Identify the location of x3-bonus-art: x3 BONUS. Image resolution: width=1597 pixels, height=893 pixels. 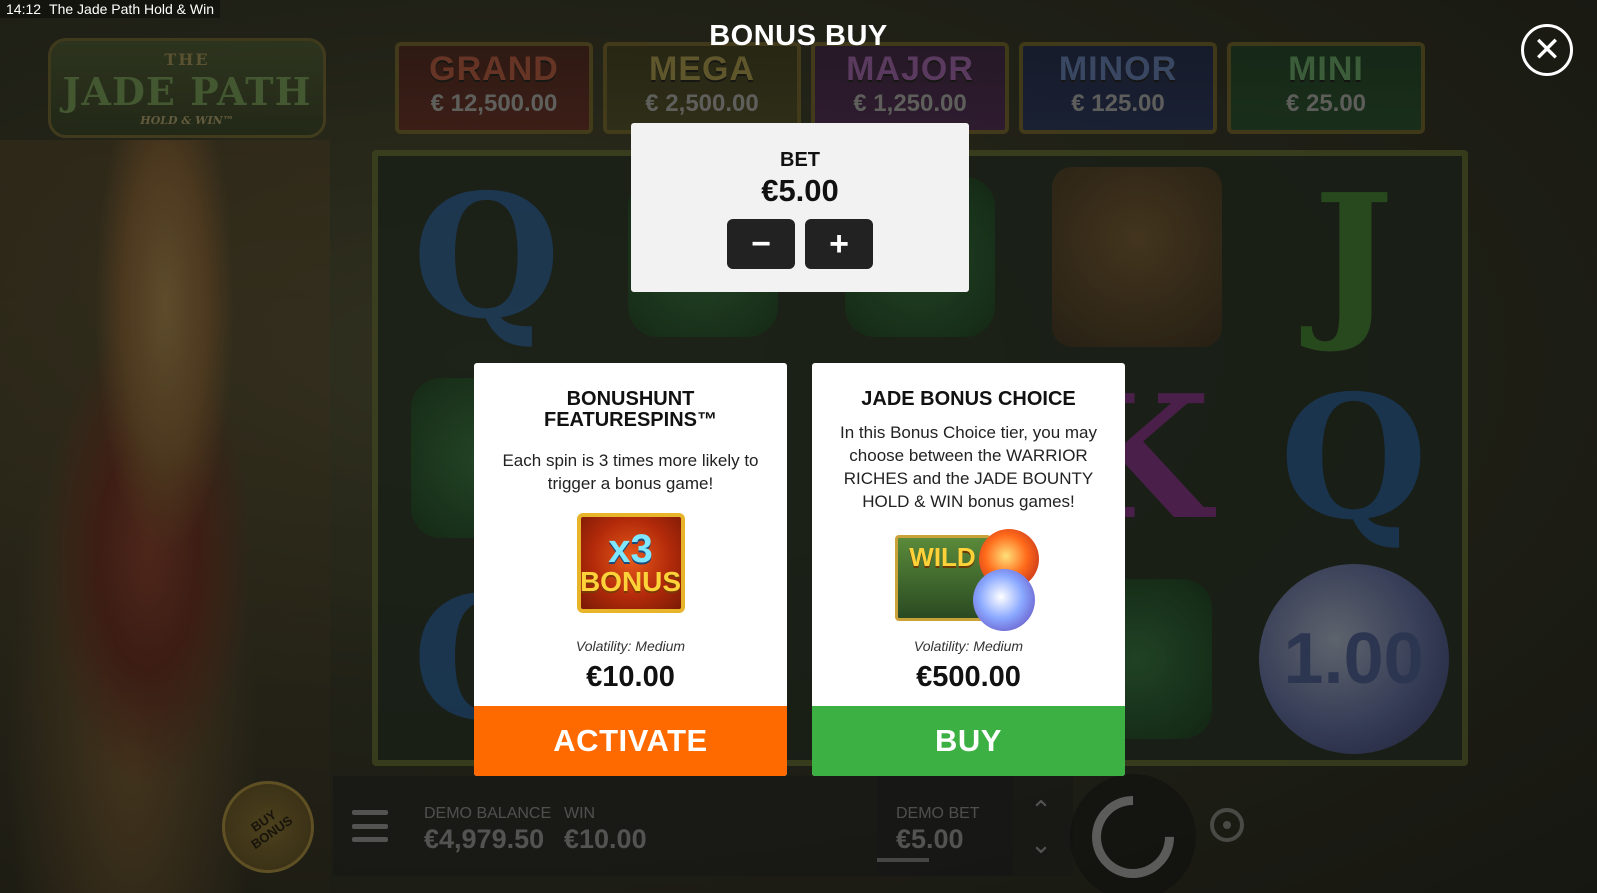
(630, 563).